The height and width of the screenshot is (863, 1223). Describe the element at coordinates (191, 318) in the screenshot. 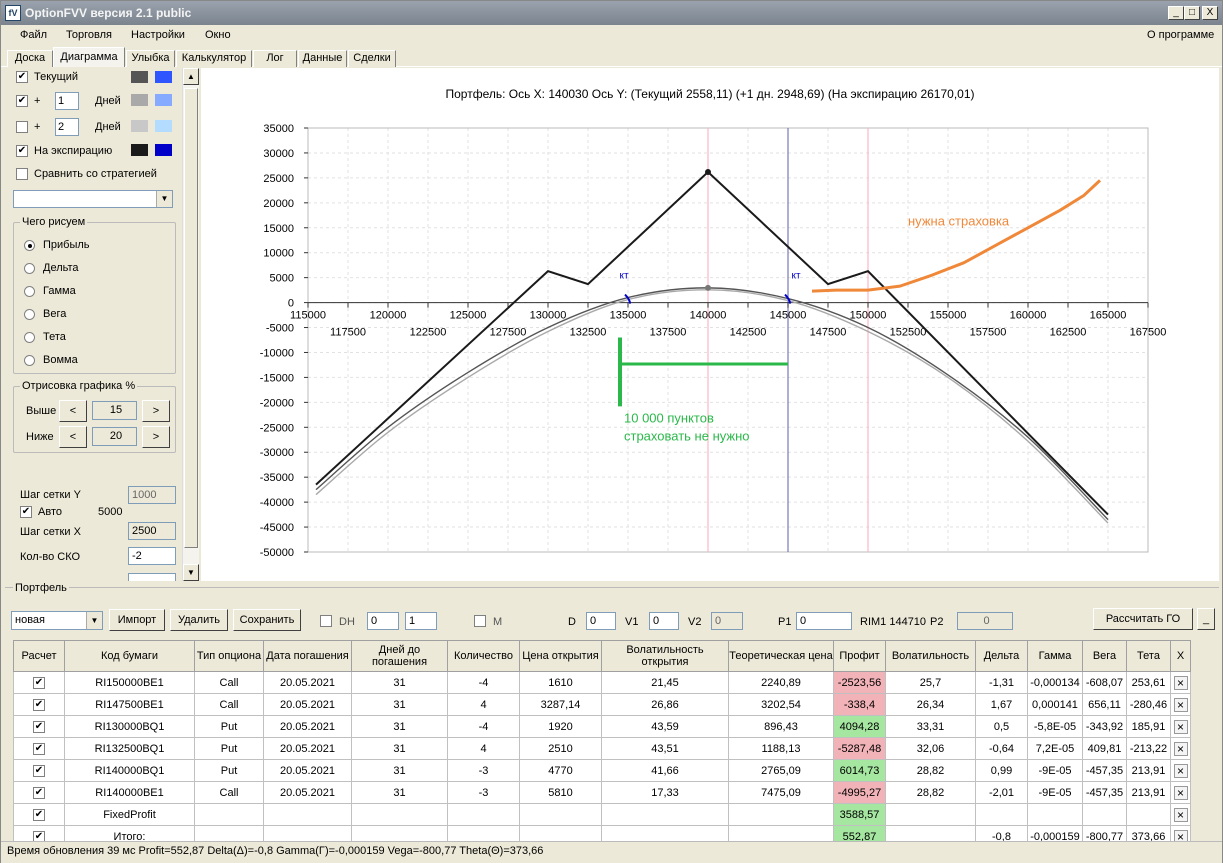

I see `scroll-thumb` at that location.